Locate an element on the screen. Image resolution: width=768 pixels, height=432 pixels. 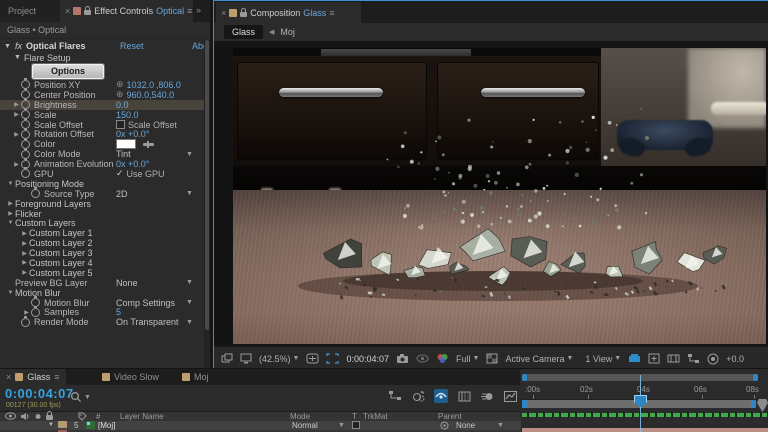
tab-effect-controls: × Effect Controls Optical ≡ is located at coordinates (126, 11).